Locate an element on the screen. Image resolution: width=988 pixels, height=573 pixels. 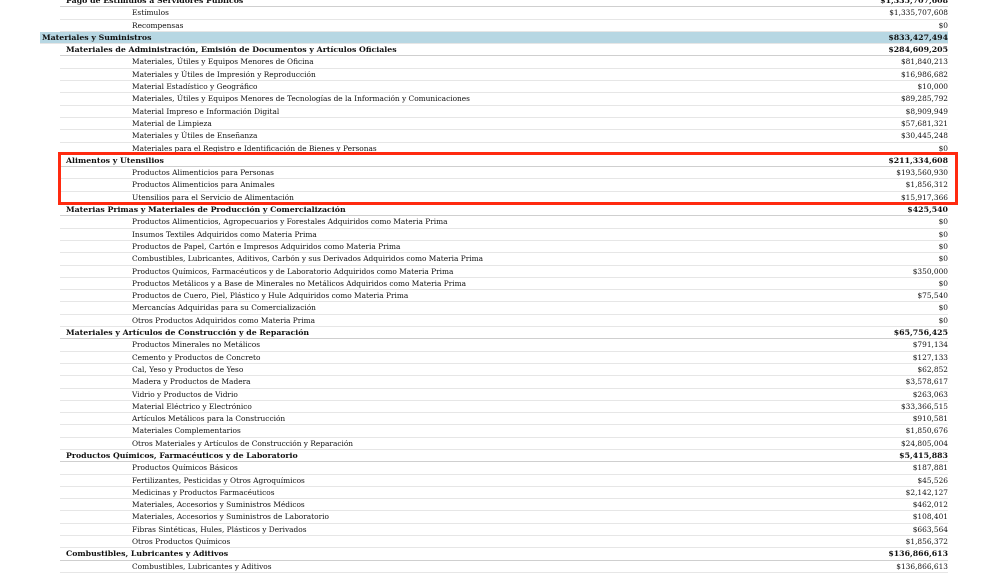
line-item-row: Productos Químicos Básicos $187,881 is located at coordinates (504, 468).